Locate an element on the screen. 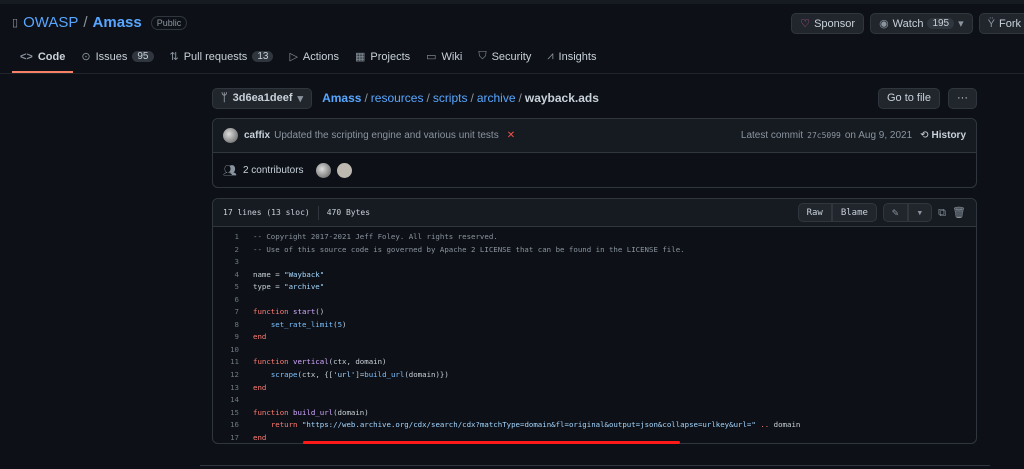 The height and width of the screenshot is (469, 1024). history-link: History is located at coordinates (949, 135).